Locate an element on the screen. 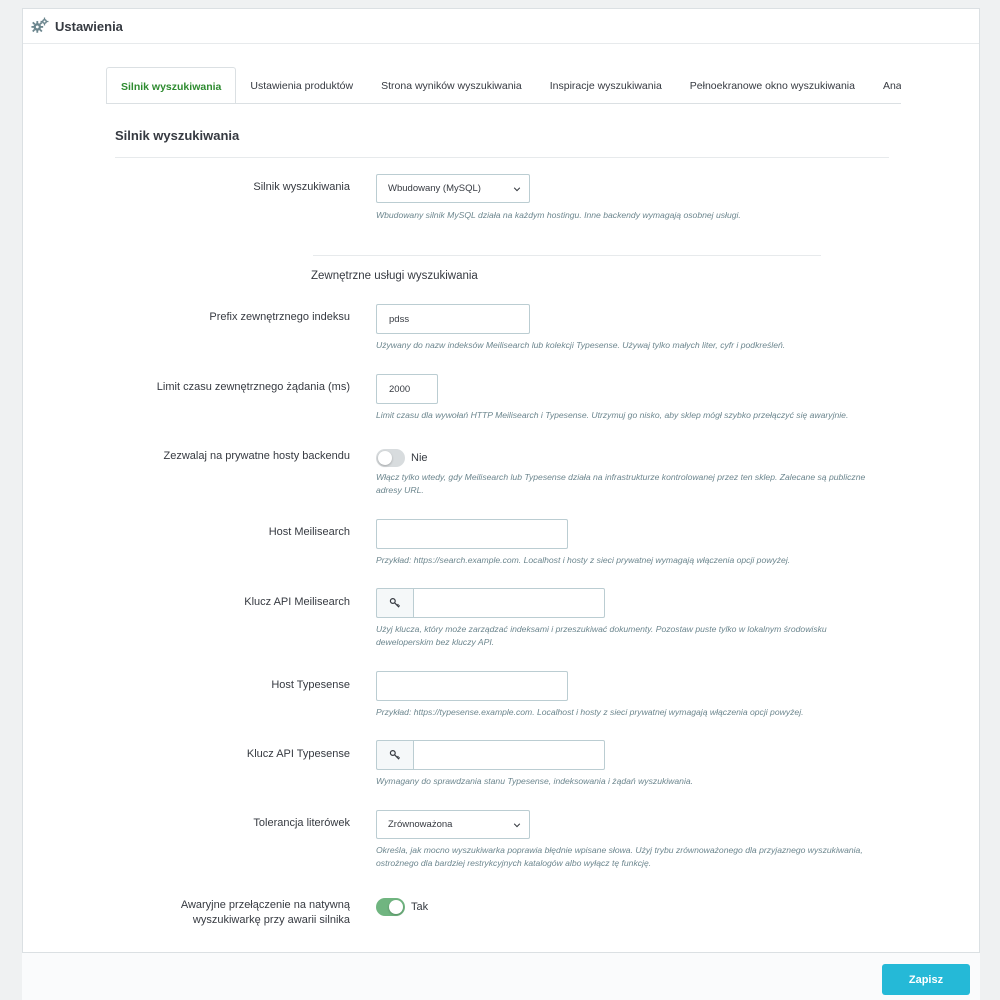 This screenshot has width=1000, height=1000. meili-key-input is located at coordinates (509, 603).